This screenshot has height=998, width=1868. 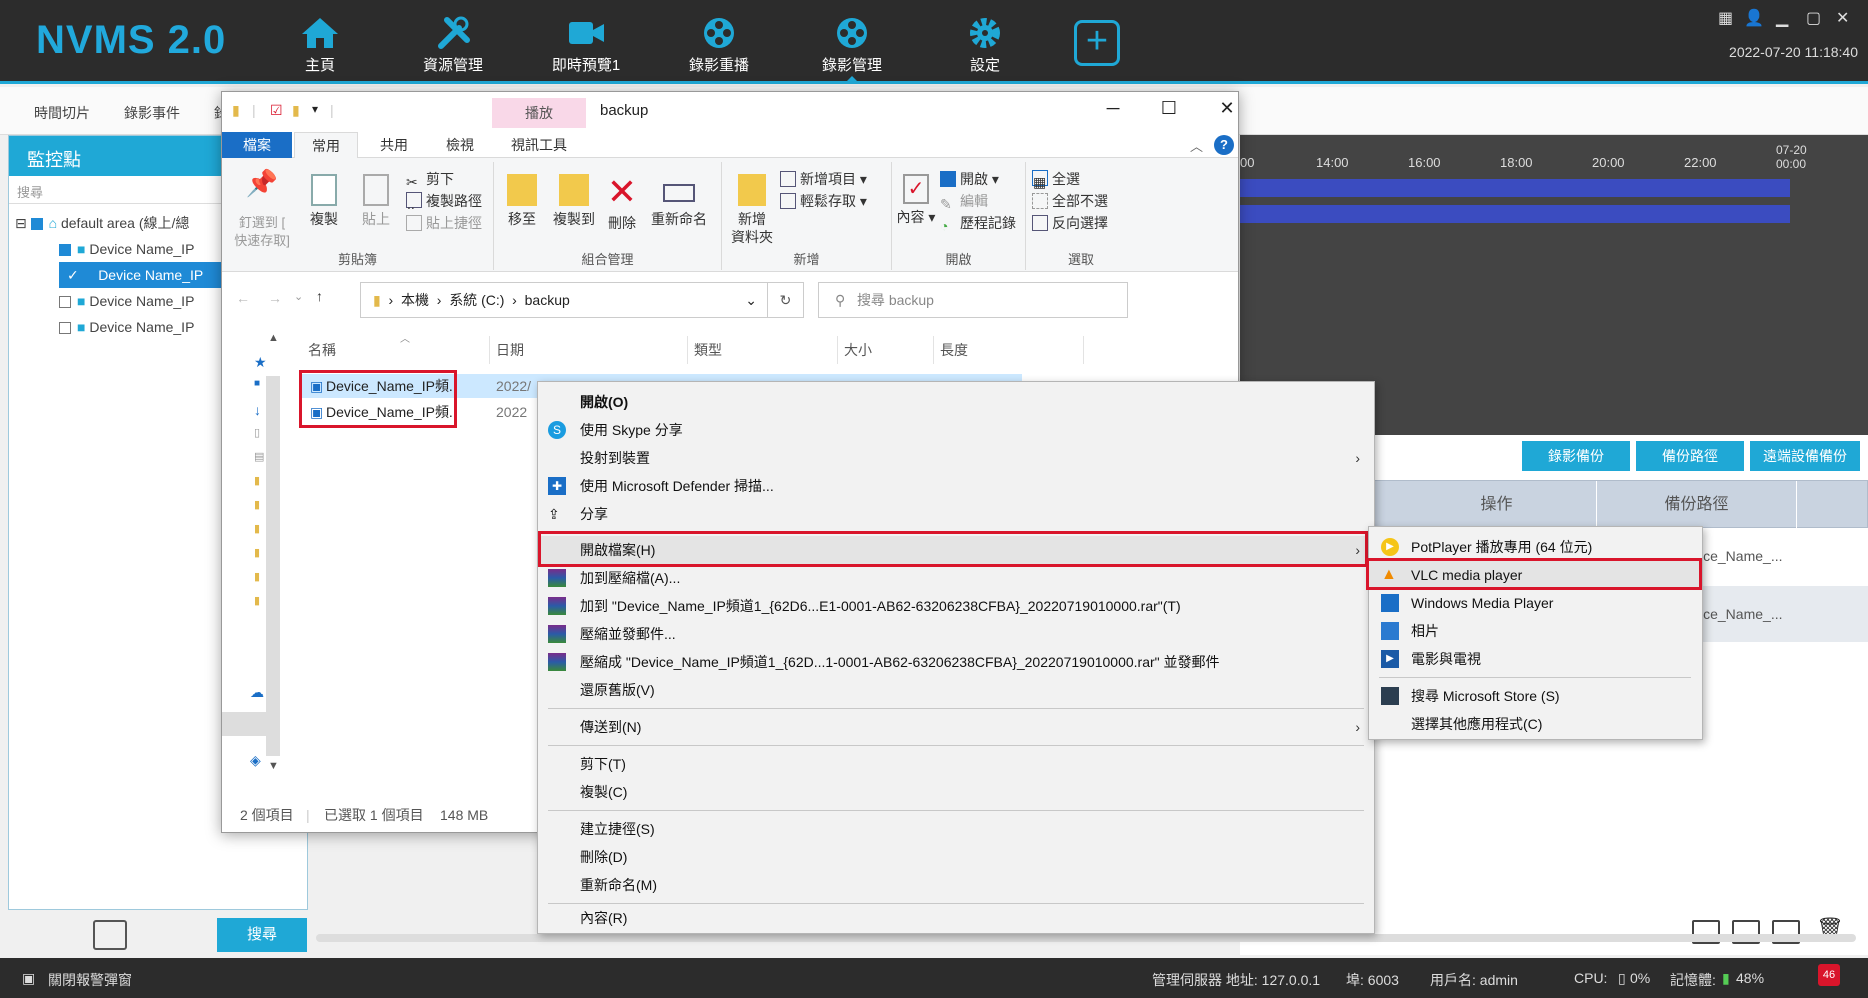 I want to click on menu-open: 開啟(O), so click(x=956, y=402).